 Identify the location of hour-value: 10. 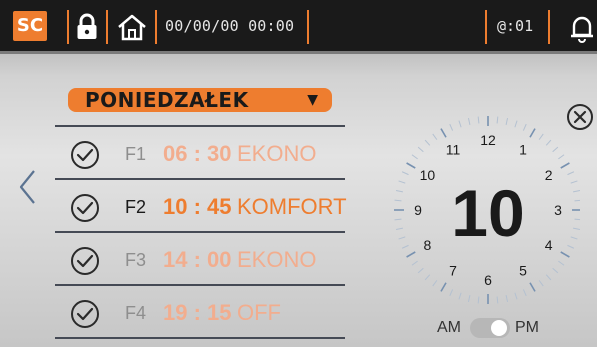
(487, 213).